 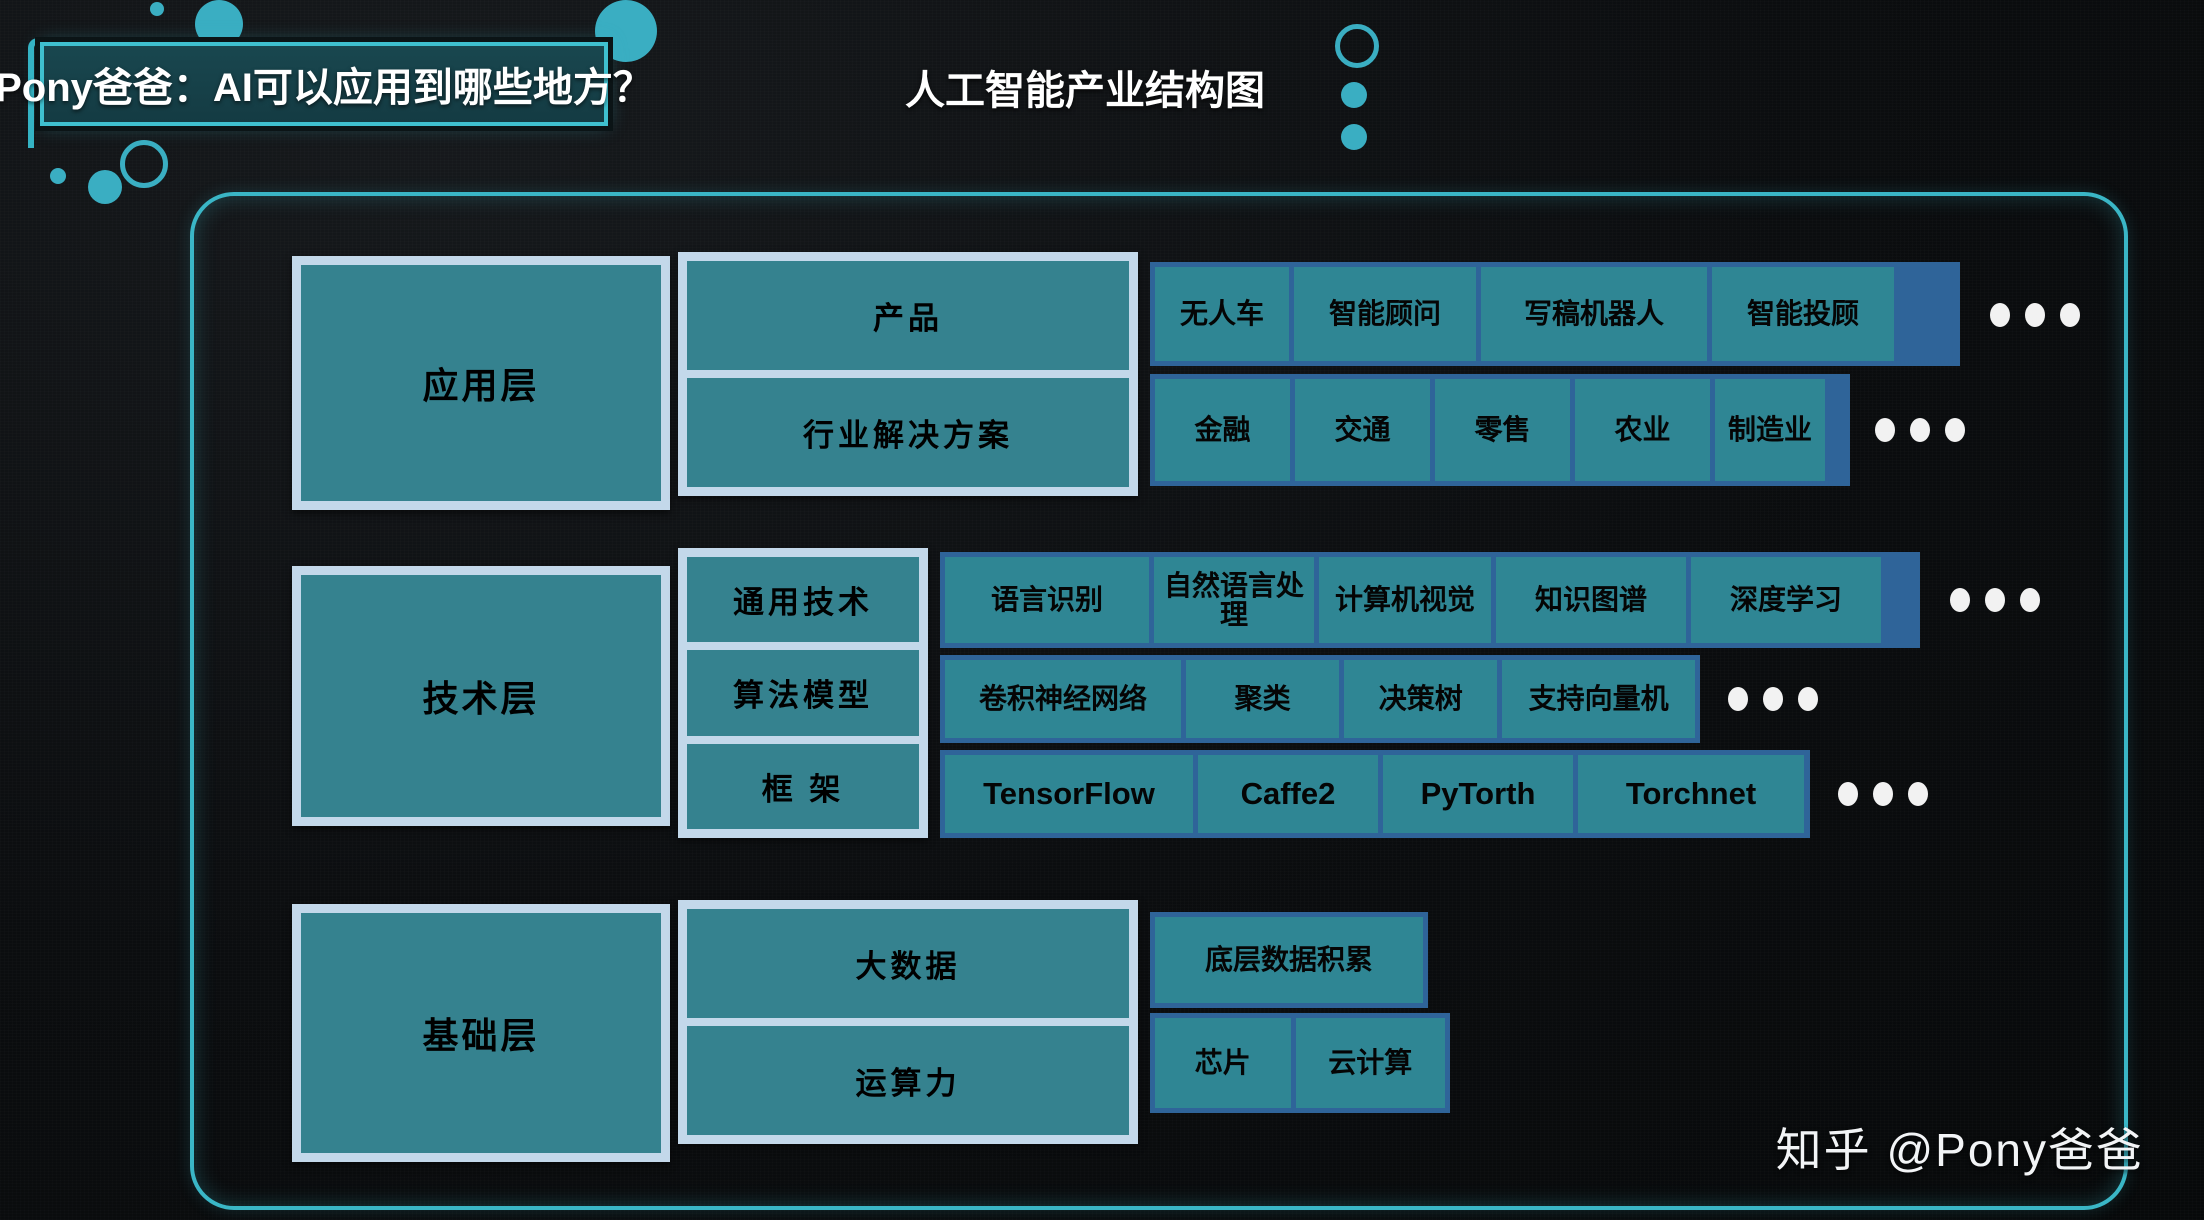 I want to click on layer-card-foundation: 基础层, so click(x=481, y=1033).